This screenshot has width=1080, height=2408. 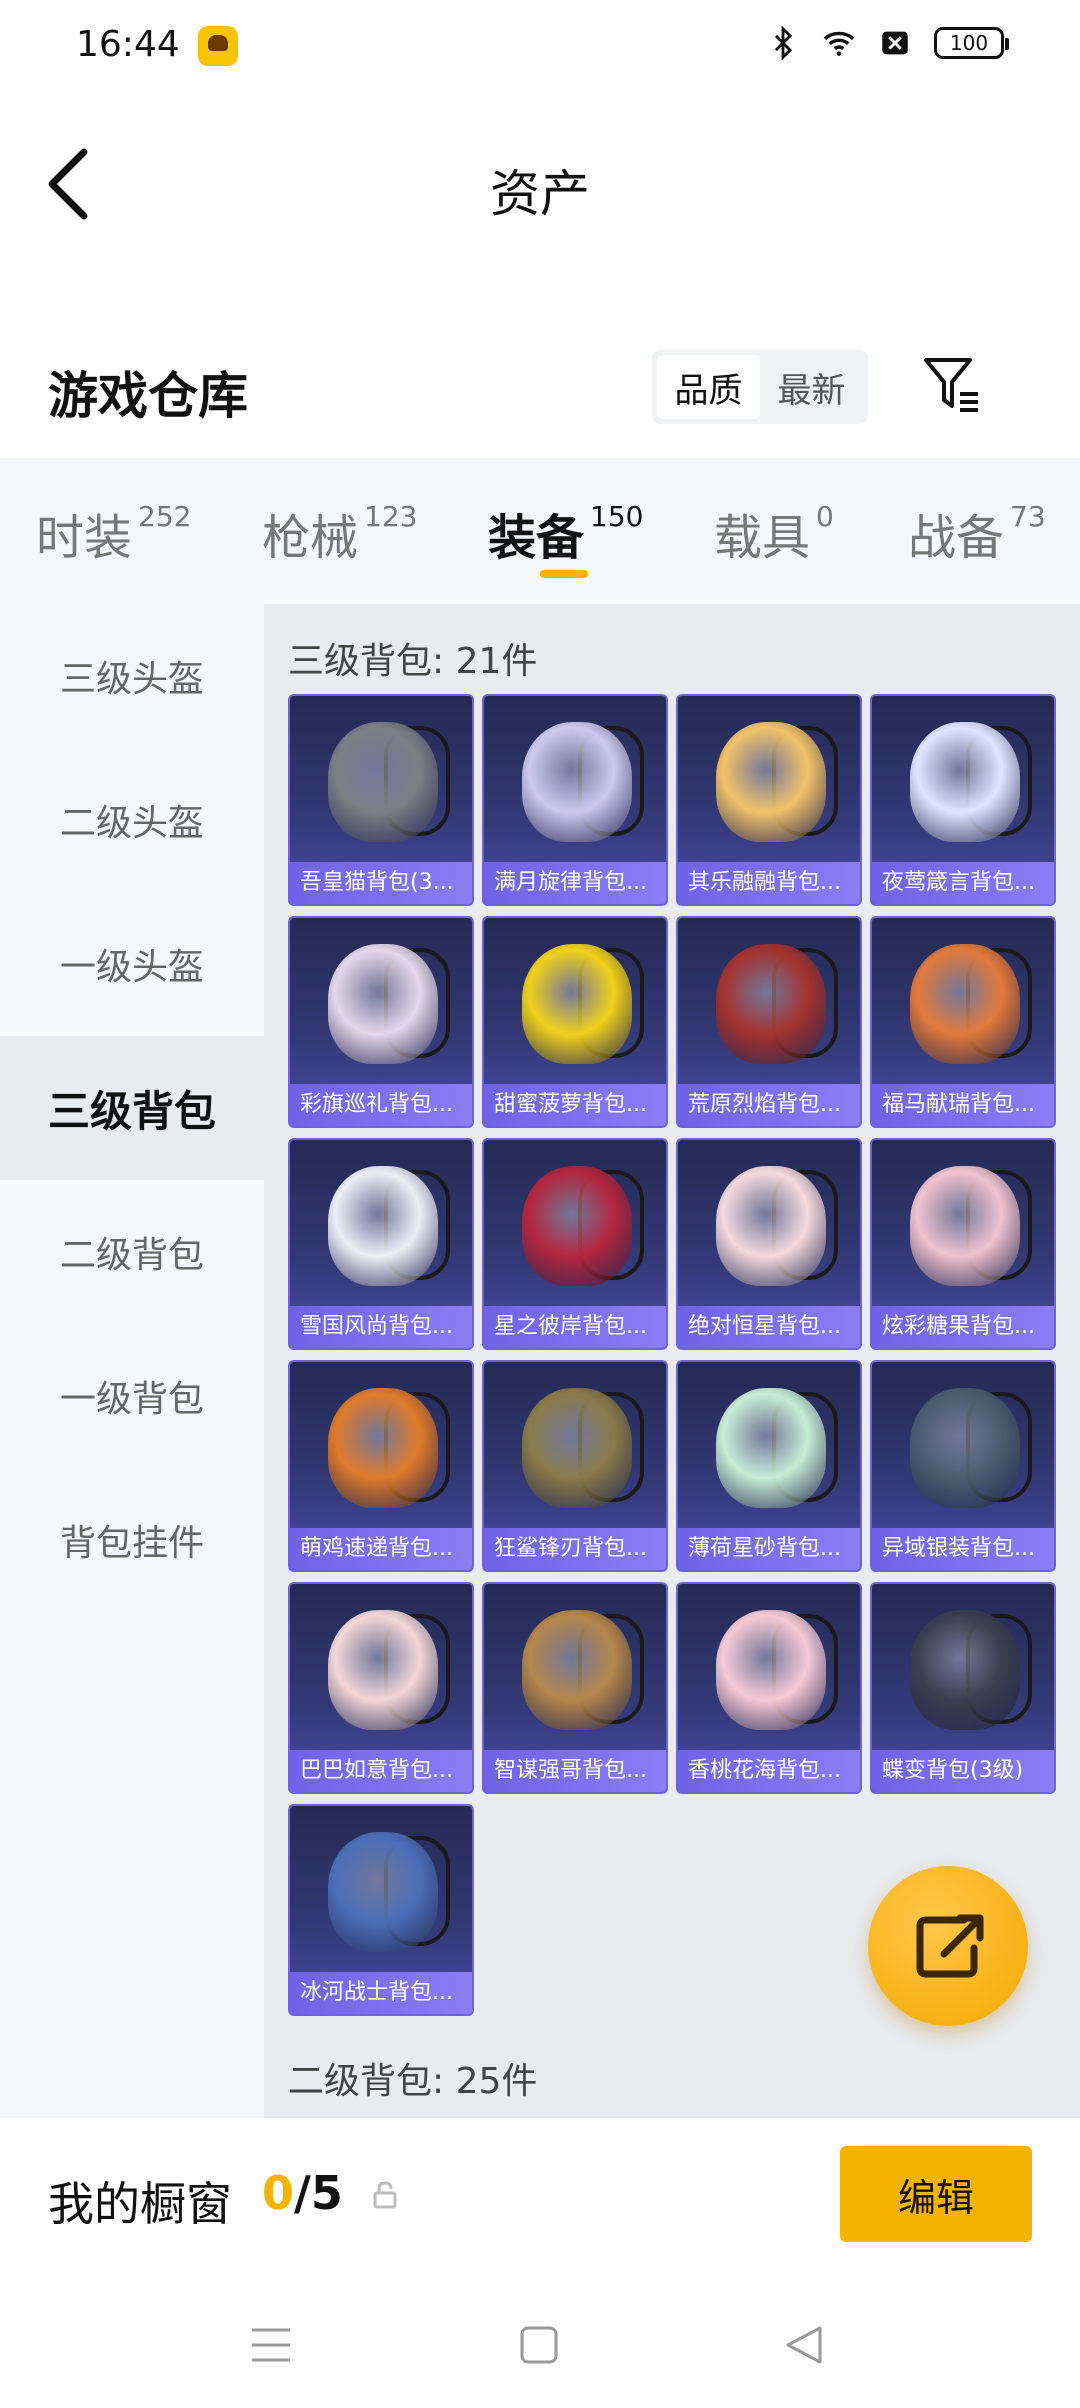 I want to click on system-nav-bar, so click(x=540, y=2343).